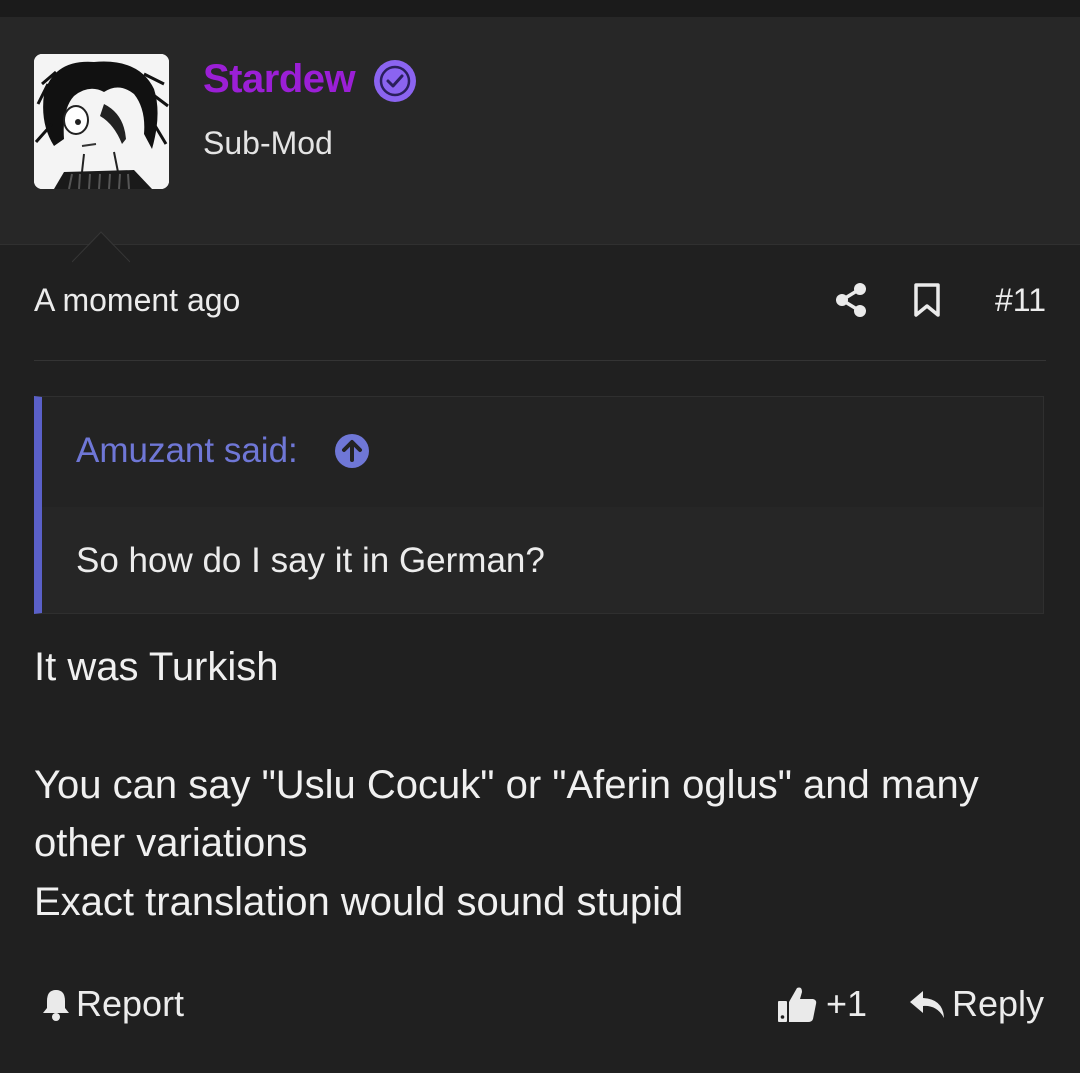 The image size is (1080, 1073). What do you see at coordinates (130, 1003) in the screenshot?
I see `report-label: Report` at bounding box center [130, 1003].